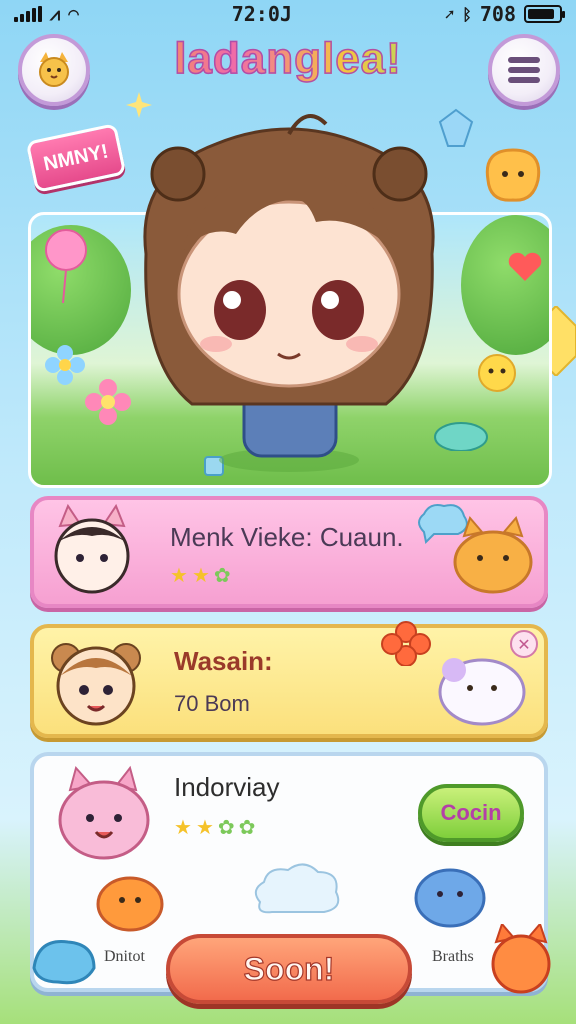  Describe the element at coordinates (289, 679) in the screenshot. I see `quest-card-yellow: Wasain: 70 Bom` at that location.